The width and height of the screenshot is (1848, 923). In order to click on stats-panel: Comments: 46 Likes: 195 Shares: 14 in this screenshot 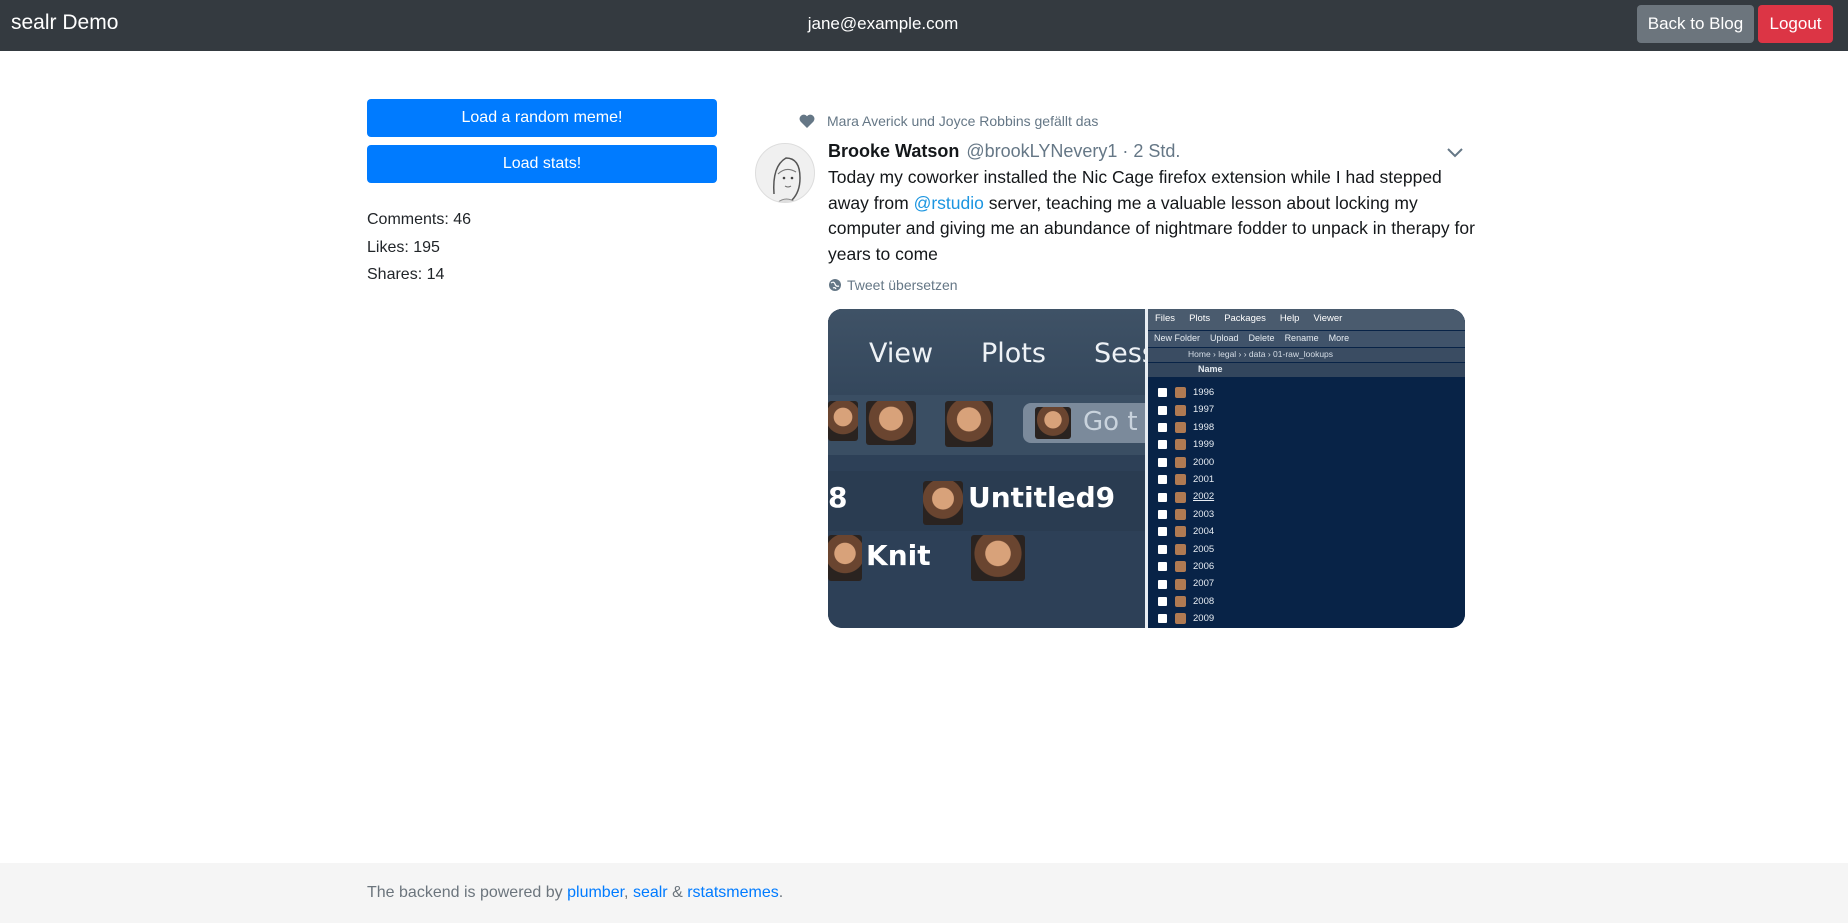, I will do `click(419, 247)`.